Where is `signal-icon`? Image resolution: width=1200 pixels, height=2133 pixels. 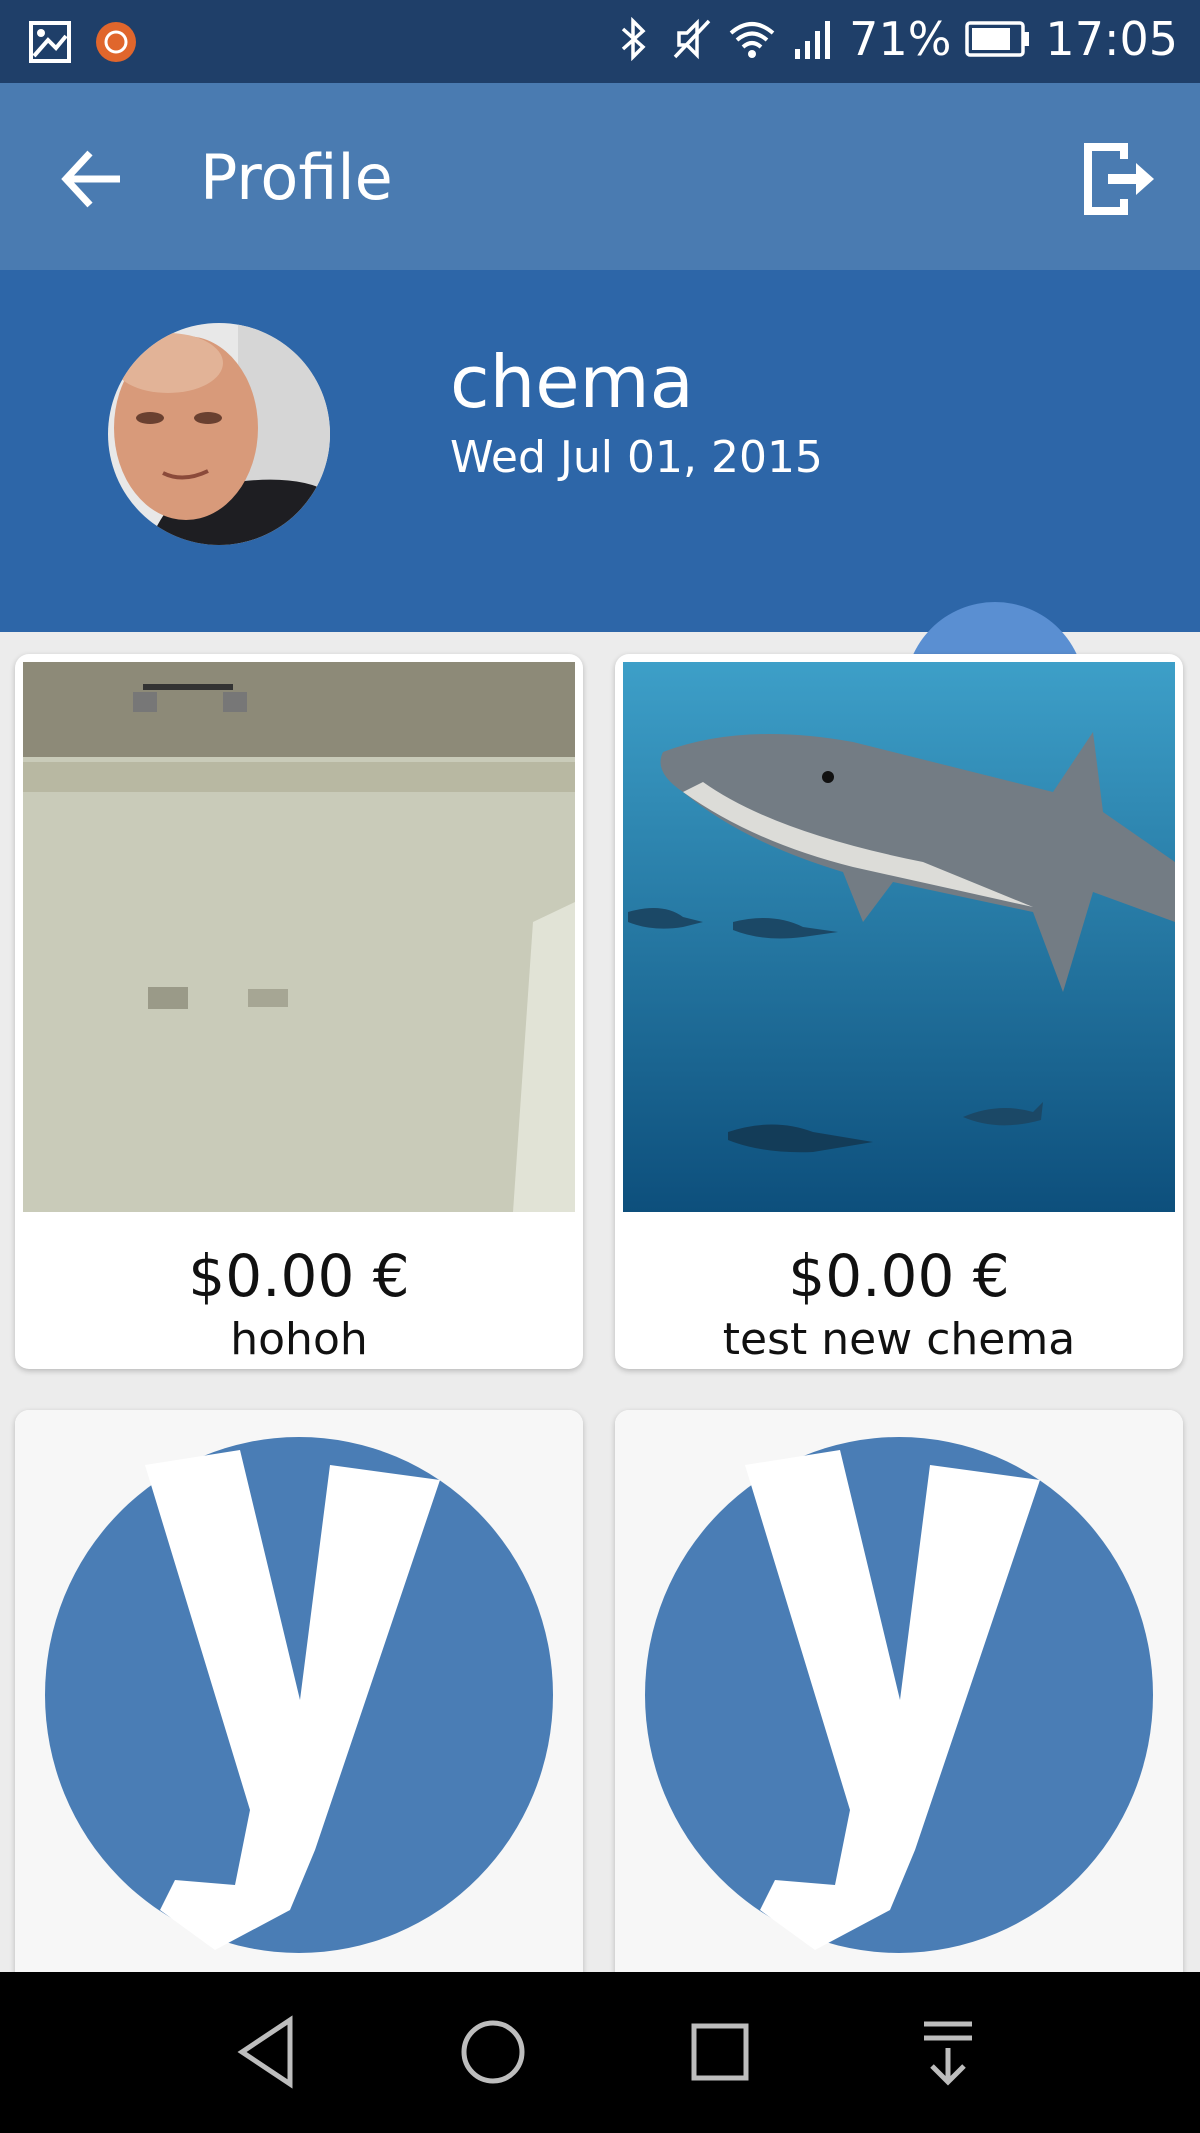 signal-icon is located at coordinates (813, 40).